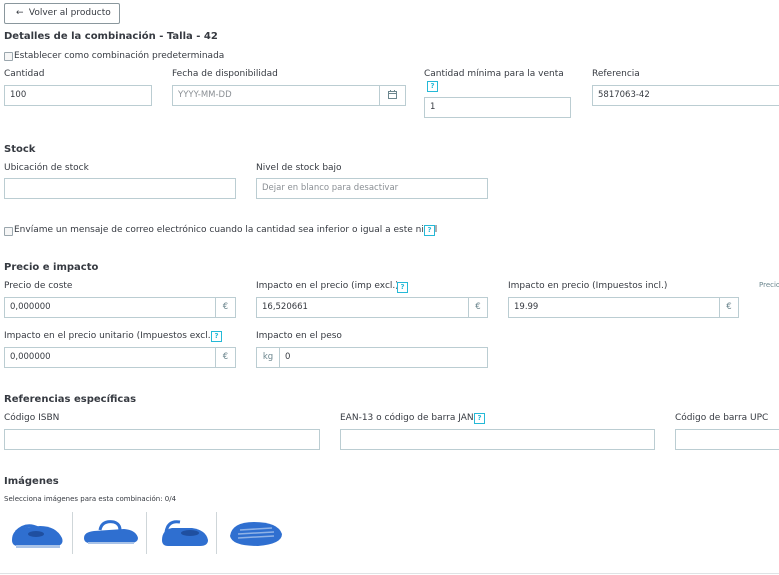 Image resolution: width=779 pixels, height=575 pixels. Describe the element at coordinates (8, 231) in the screenshot. I see `low-stock-email-checkbox` at that location.